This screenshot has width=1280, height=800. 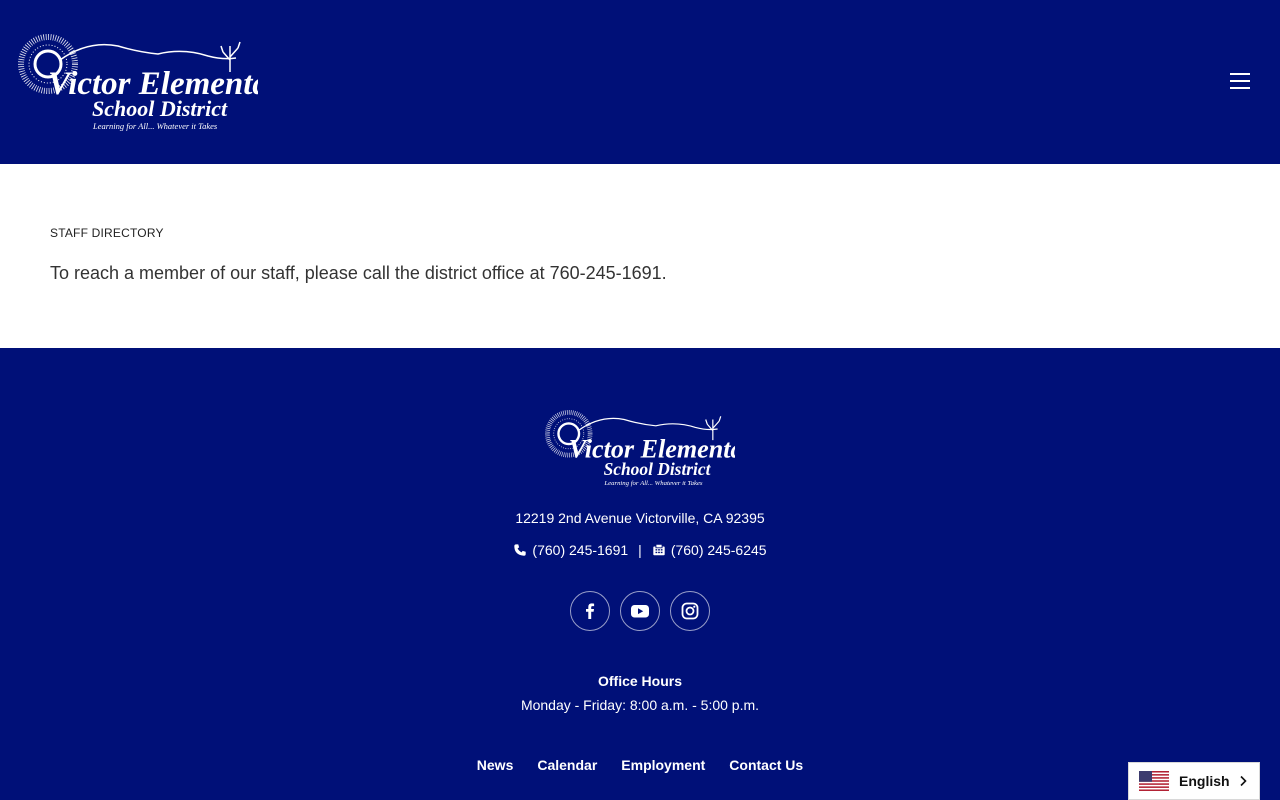 I want to click on footer-link-calendar: Calendar, so click(x=567, y=765).